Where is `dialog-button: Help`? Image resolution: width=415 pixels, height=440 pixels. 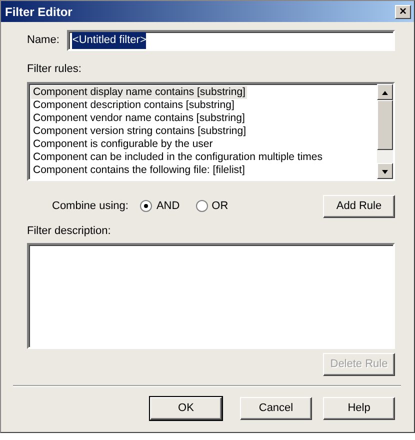
dialog-button: Help is located at coordinates (359, 408).